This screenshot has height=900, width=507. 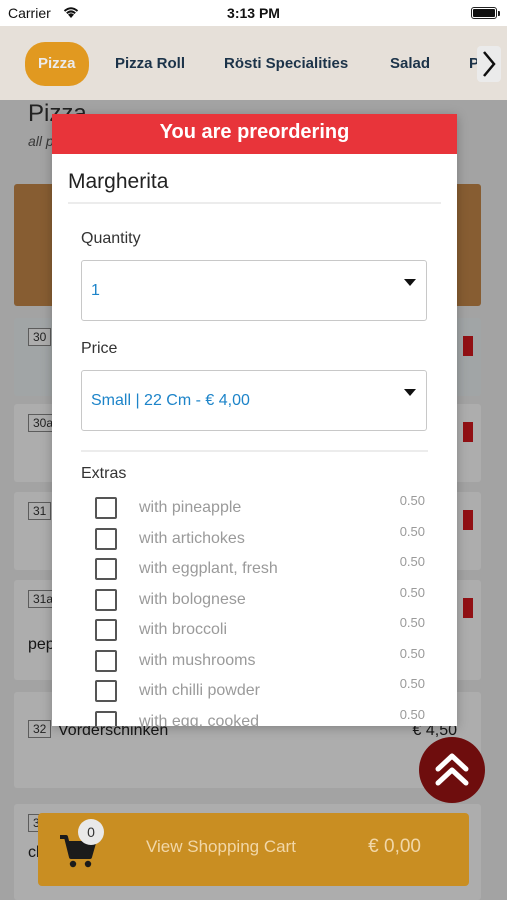 What do you see at coordinates (104, 473) in the screenshot?
I see `extras-label: Extras` at bounding box center [104, 473].